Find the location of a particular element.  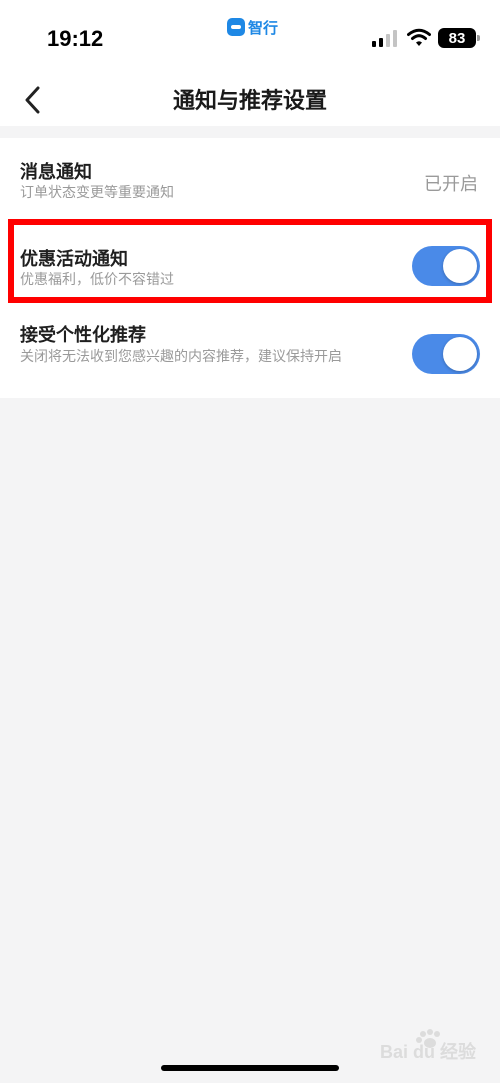

battery-icon: 83 is located at coordinates (459, 38).